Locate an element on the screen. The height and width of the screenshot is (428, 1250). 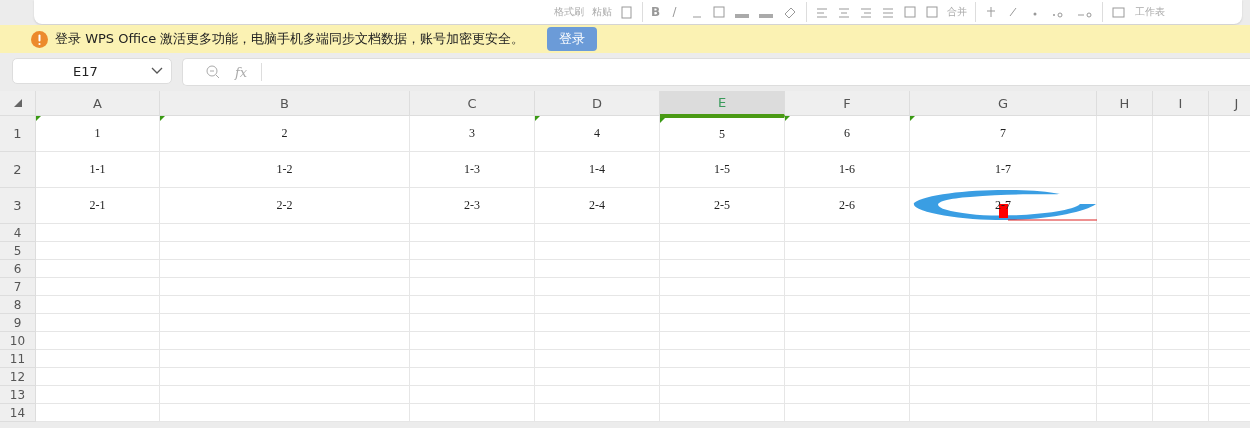
table-cell: 6 is located at coordinates (847, 134).